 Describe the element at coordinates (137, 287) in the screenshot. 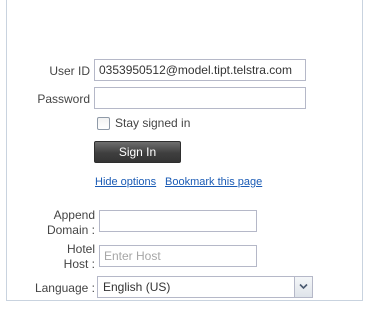

I see `language-value: English (US)` at that location.